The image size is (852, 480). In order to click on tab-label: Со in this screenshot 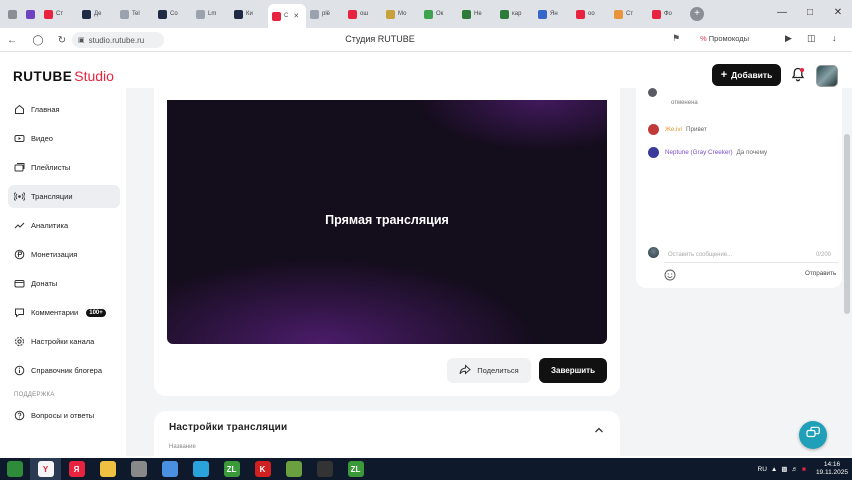, I will do `click(174, 14)`.